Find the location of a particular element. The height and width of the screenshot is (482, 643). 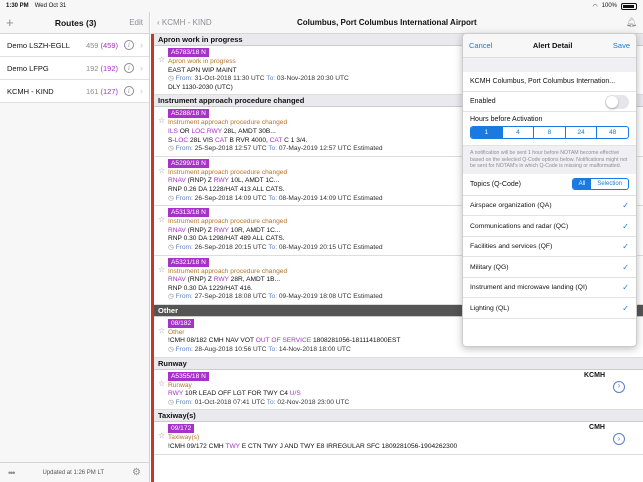

enabled-toggle is located at coordinates (617, 101).